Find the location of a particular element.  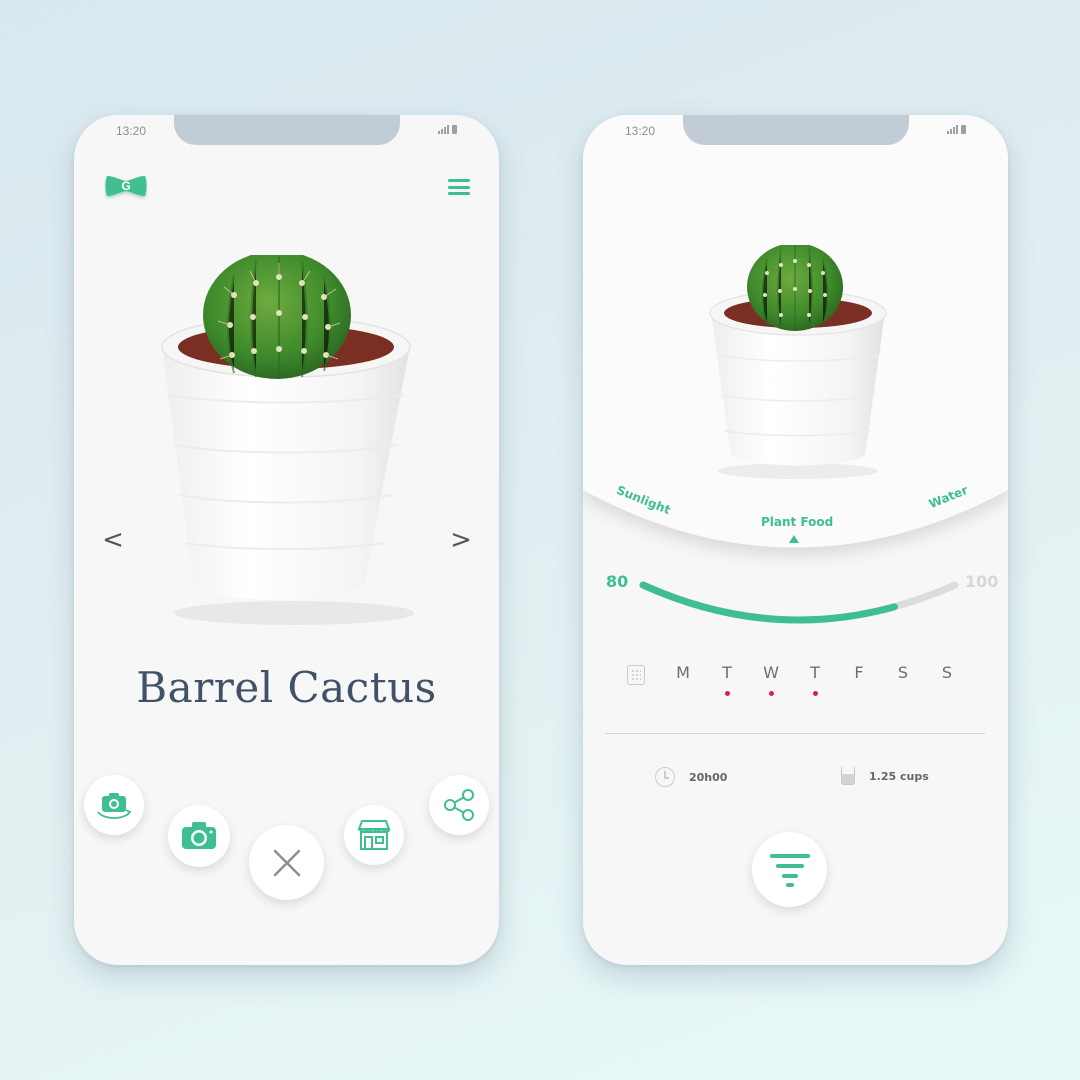

hamburger-menu-icon is located at coordinates (459, 187).